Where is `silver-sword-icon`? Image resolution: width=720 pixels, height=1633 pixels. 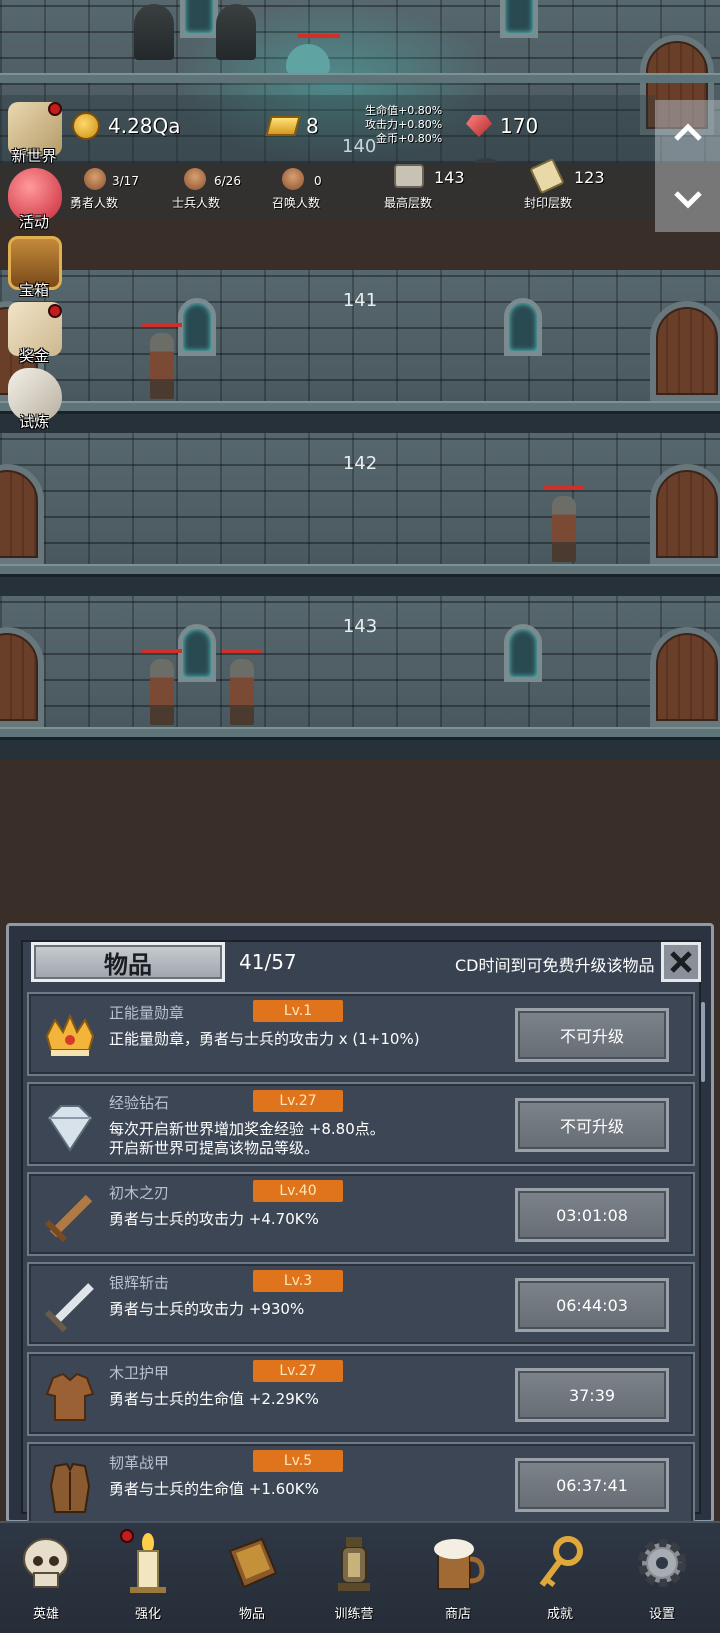 silver-sword-icon is located at coordinates (70, 1307).